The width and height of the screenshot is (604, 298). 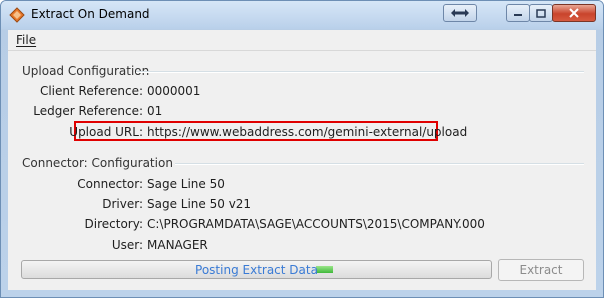 I want to click on driver-value: Sage Line 50 v21, so click(x=199, y=204).